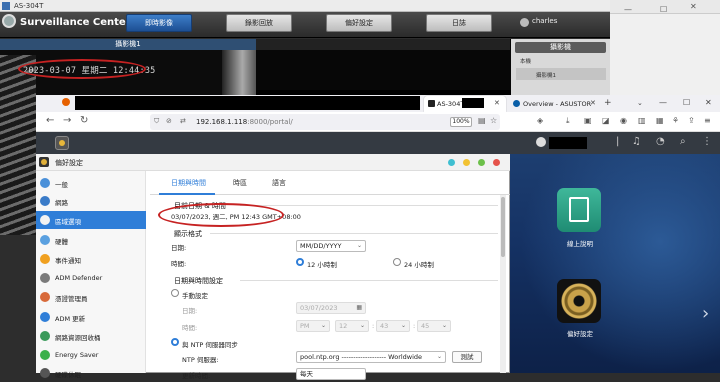  Describe the element at coordinates (359, 23) in the screenshot. I see `tab-preferences: 偏好設定` at that location.